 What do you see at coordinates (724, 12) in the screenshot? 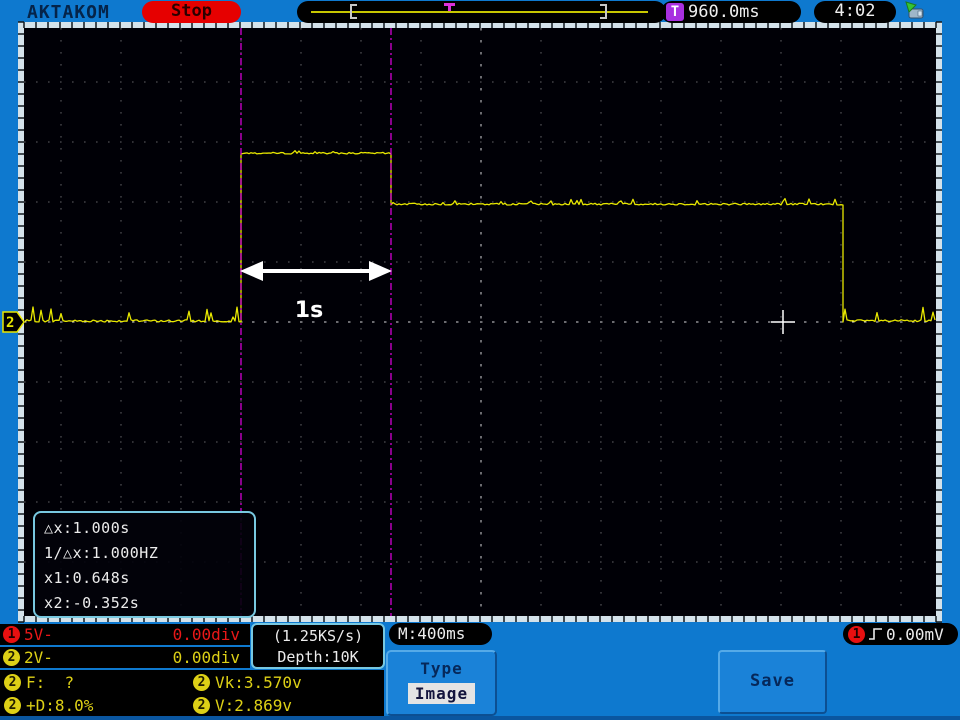
I see `trigger-time-value: 960.0ms` at bounding box center [724, 12].